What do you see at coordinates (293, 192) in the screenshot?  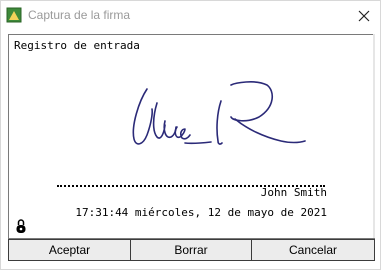 I see `signer-name: John Smith` at bounding box center [293, 192].